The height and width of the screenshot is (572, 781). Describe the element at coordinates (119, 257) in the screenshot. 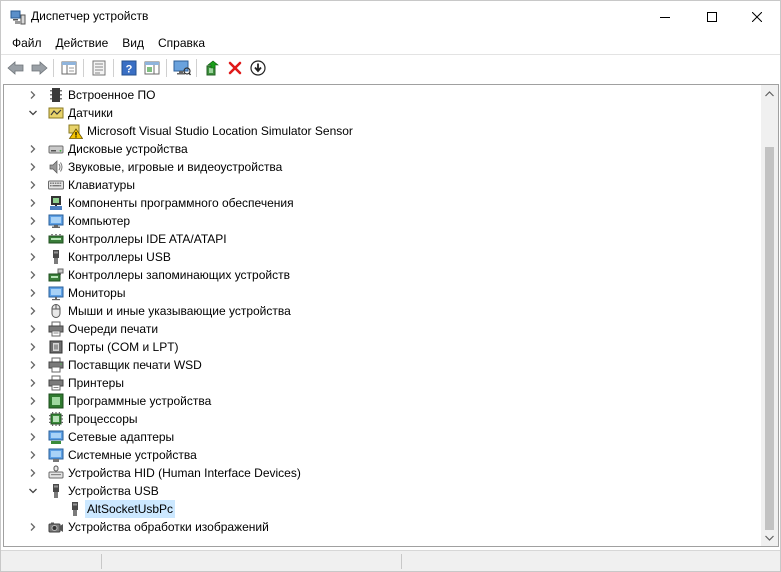

I see `tree-item-label: Контроллеры USB` at that location.